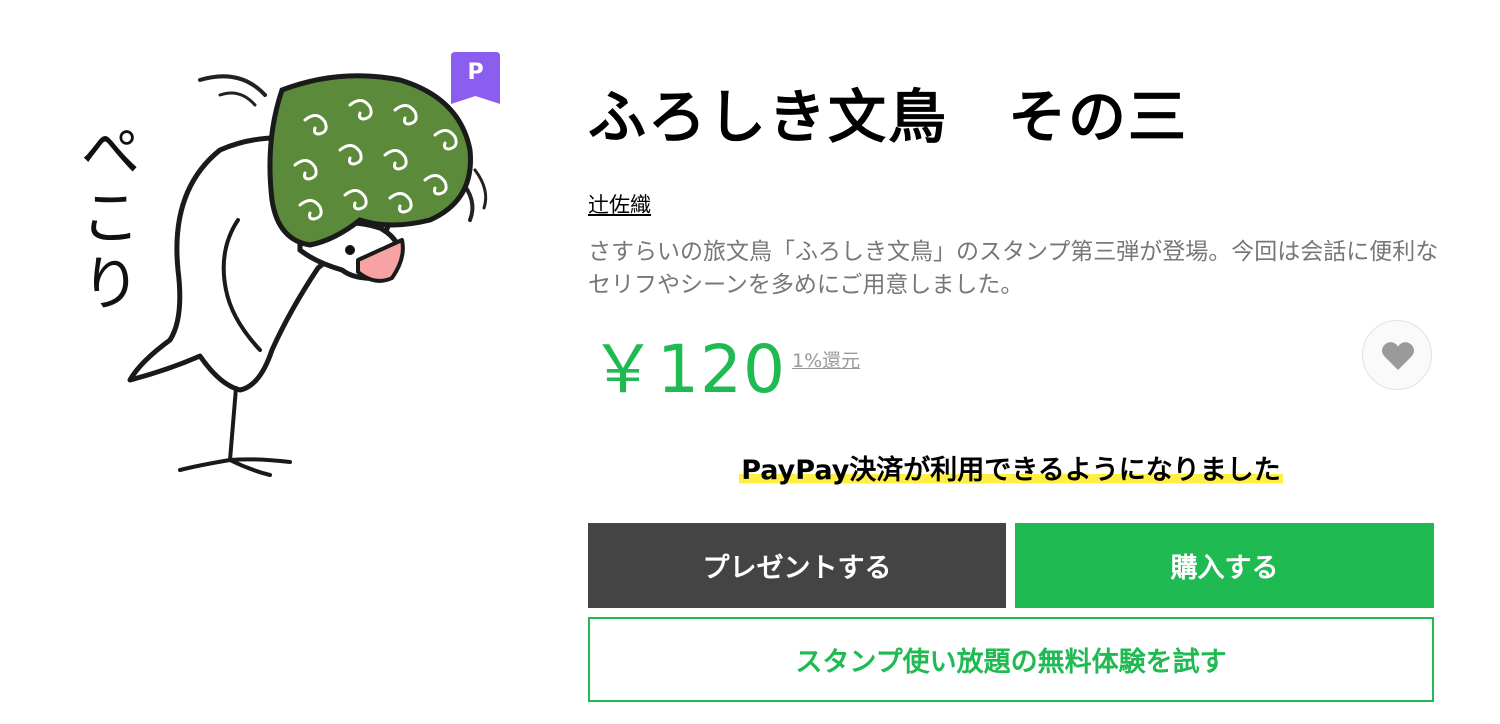 Image resolution: width=1500 pixels, height=724 pixels. What do you see at coordinates (1224, 565) in the screenshot?
I see `buy-button: 購入する` at bounding box center [1224, 565].